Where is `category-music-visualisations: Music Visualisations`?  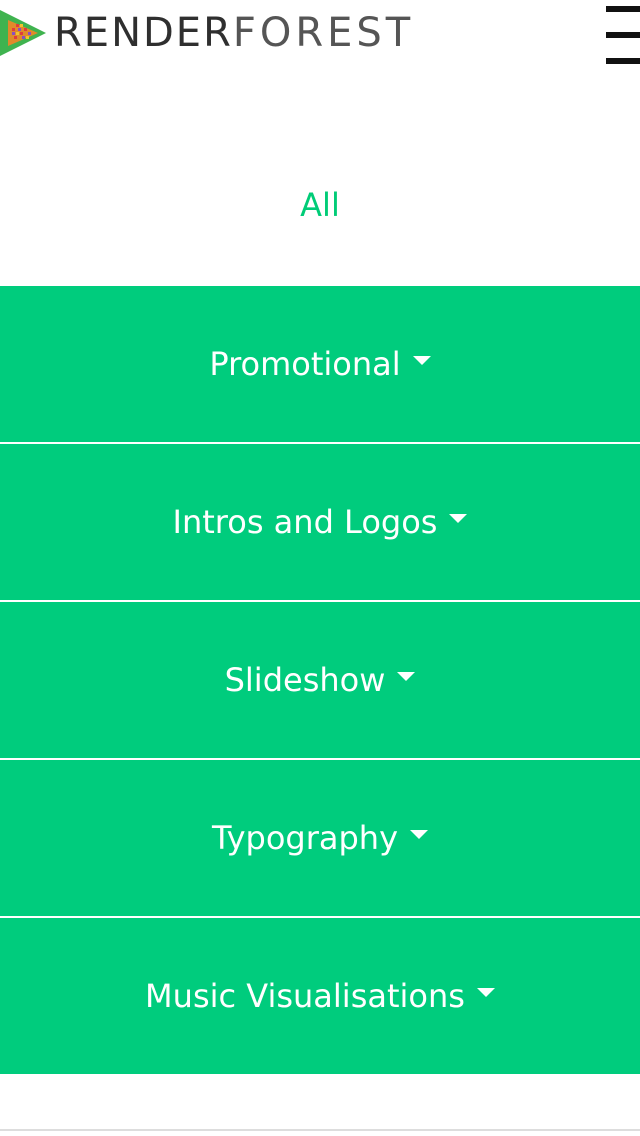
category-music-visualisations: Music Visualisations is located at coordinates (320, 996).